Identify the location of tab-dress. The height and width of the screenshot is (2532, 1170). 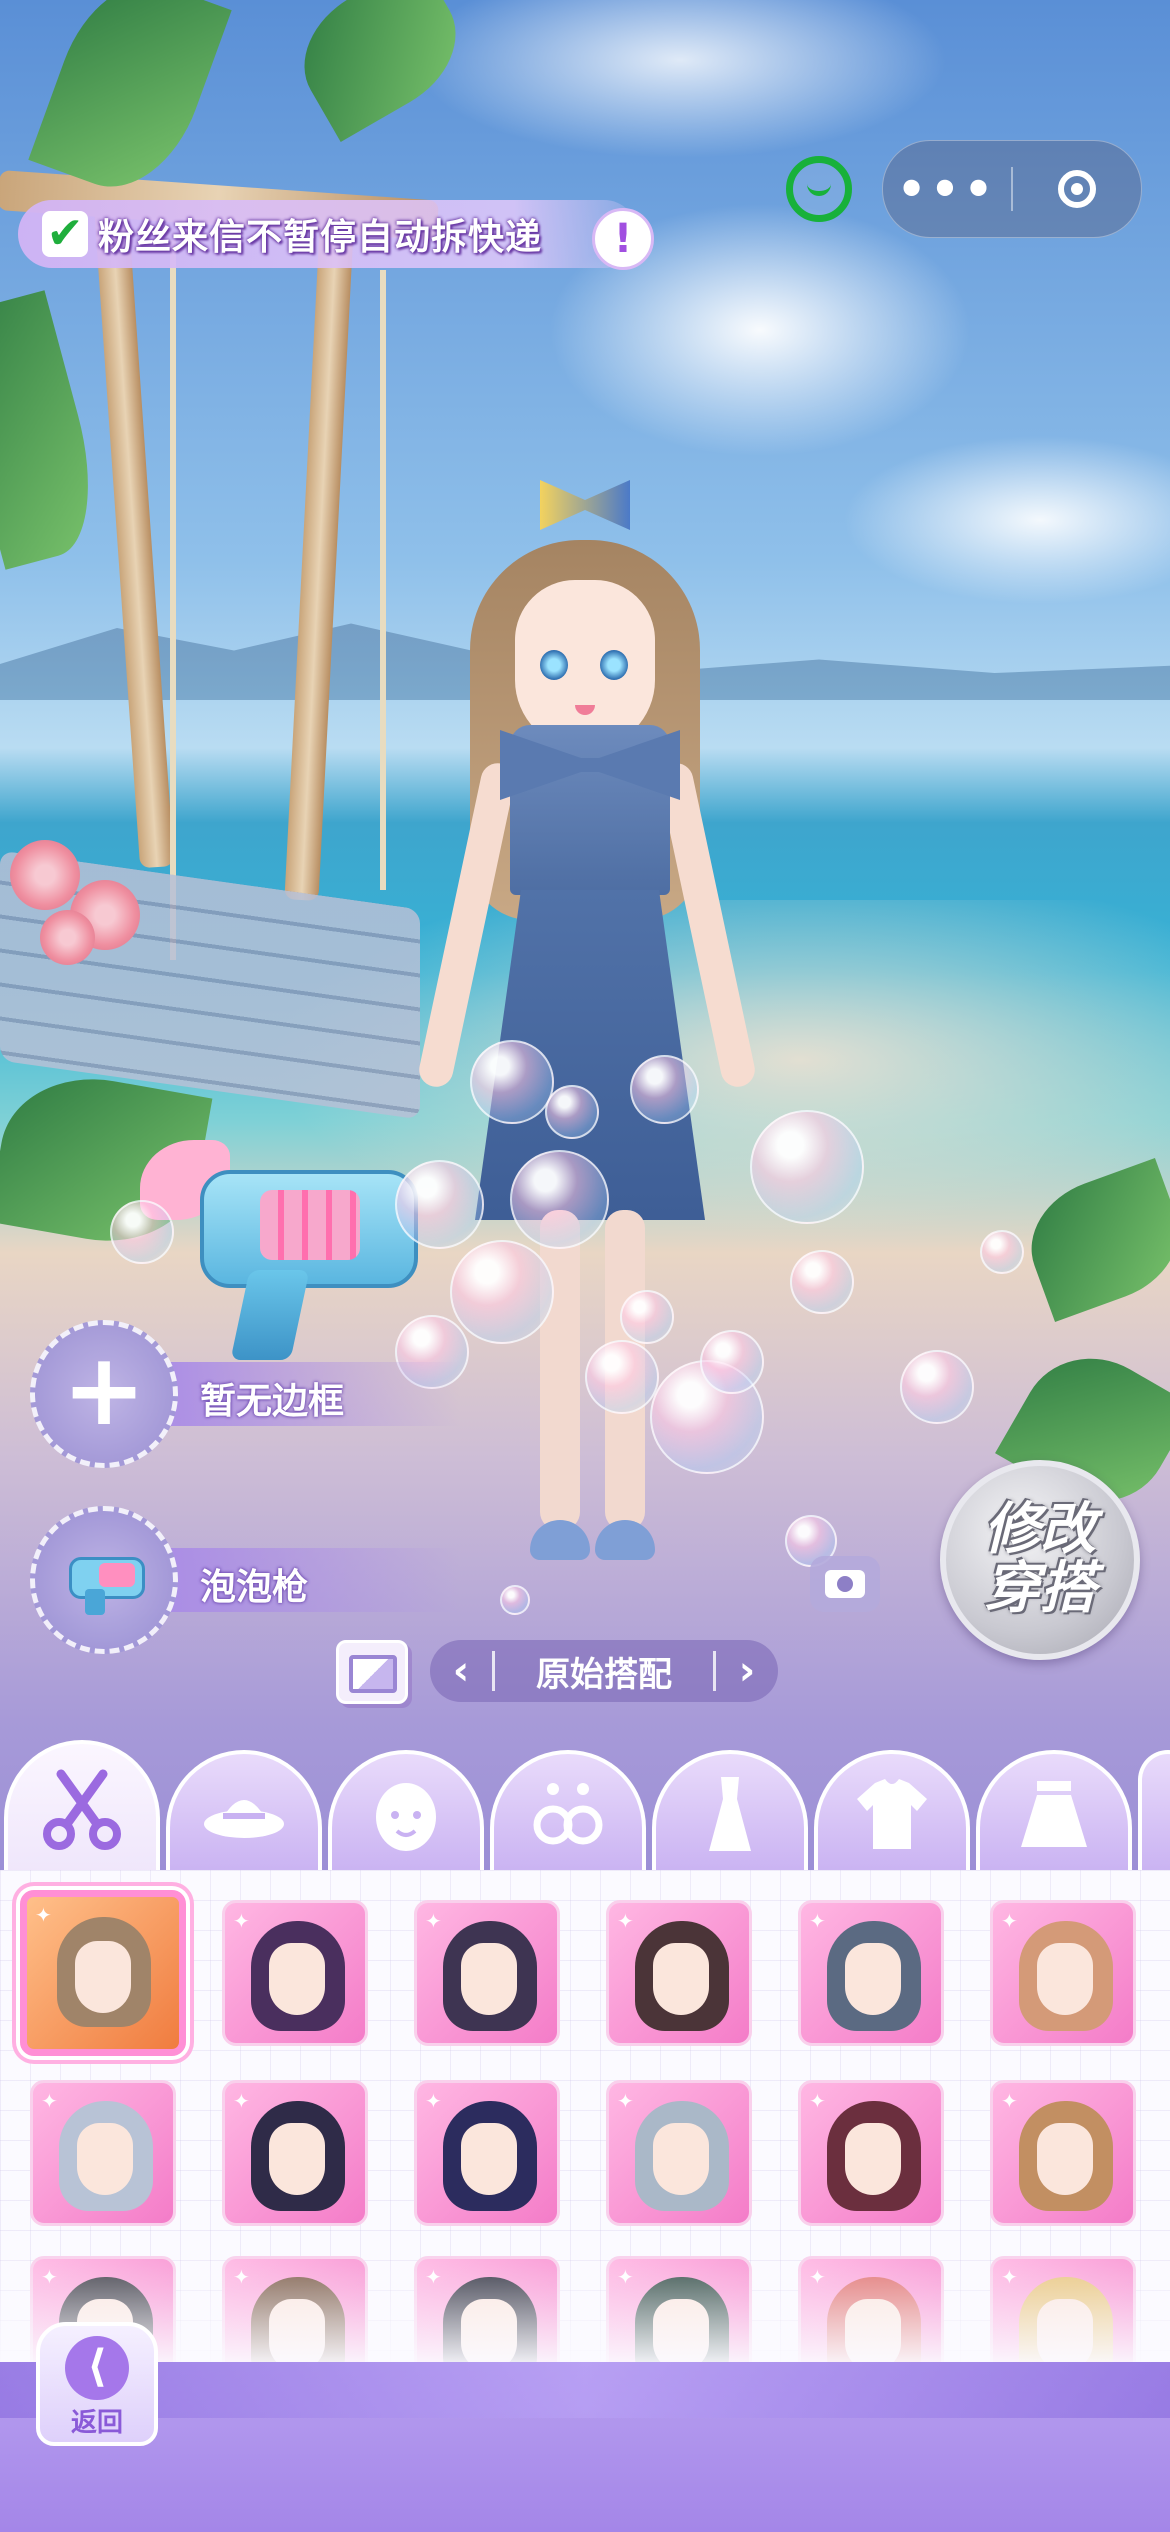
(730, 1812).